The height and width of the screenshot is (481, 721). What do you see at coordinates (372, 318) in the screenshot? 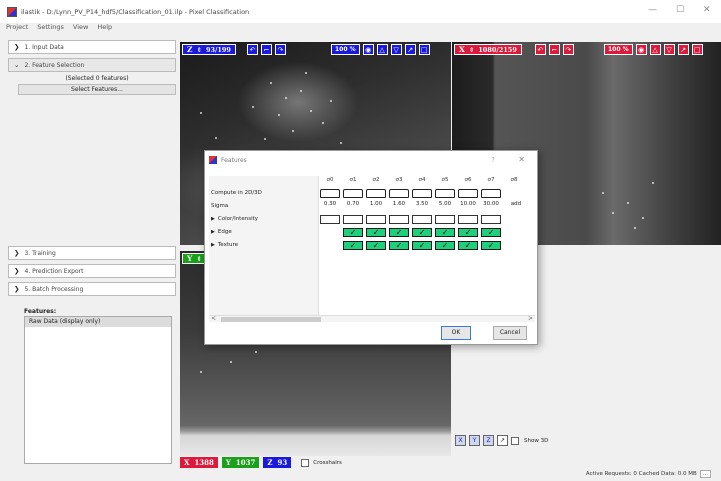
I see `horizontal-scrollbar: < >` at bounding box center [372, 318].